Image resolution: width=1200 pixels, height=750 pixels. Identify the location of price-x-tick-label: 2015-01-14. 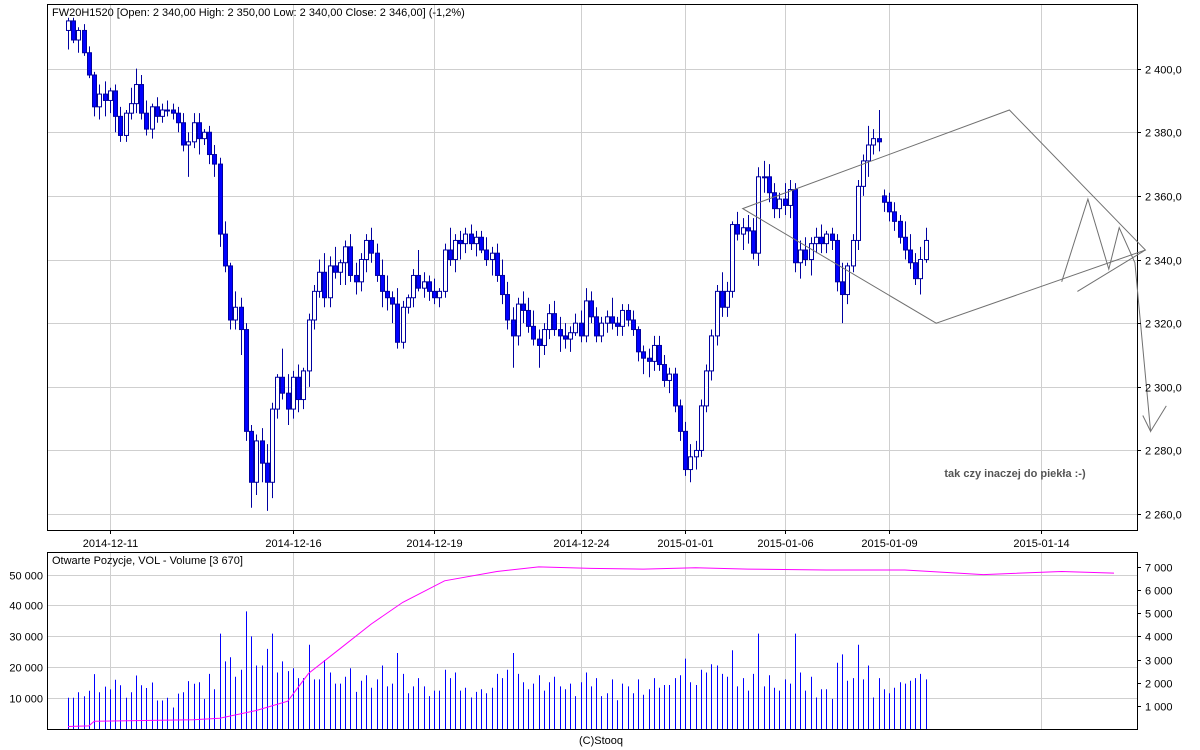
(1041, 544).